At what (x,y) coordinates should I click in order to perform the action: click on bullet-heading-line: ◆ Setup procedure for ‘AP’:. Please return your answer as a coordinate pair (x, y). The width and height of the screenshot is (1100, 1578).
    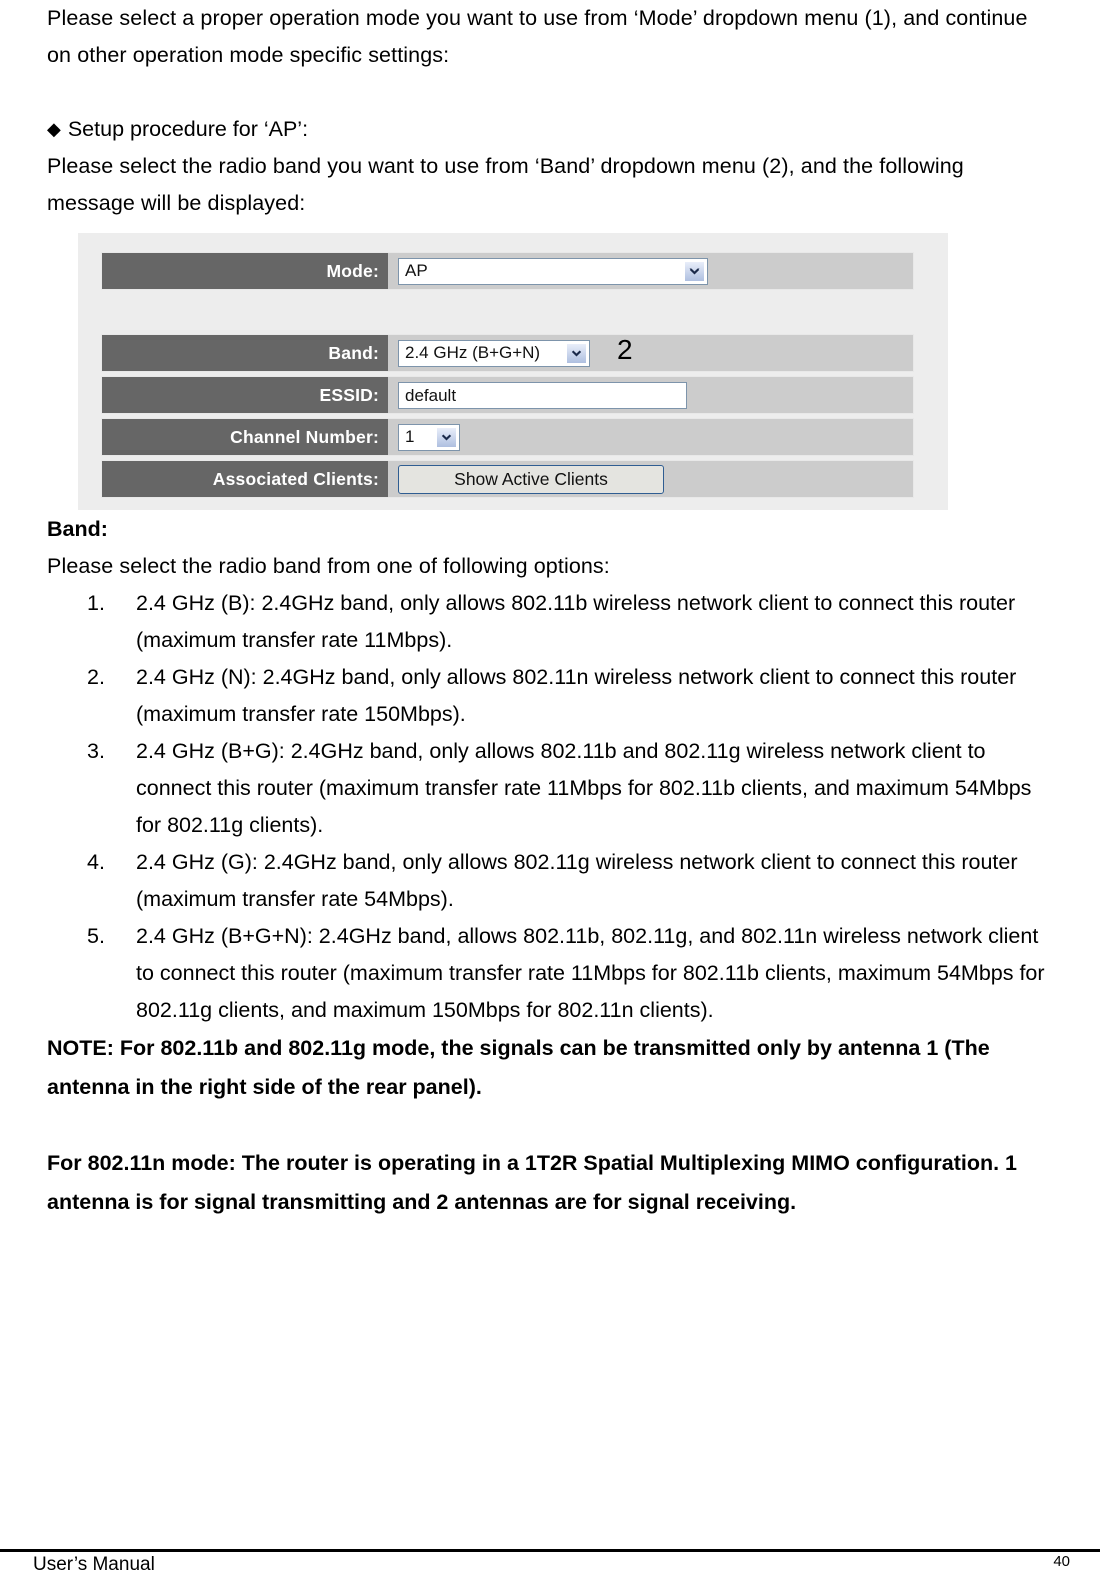
    Looking at the image, I should click on (552, 129).